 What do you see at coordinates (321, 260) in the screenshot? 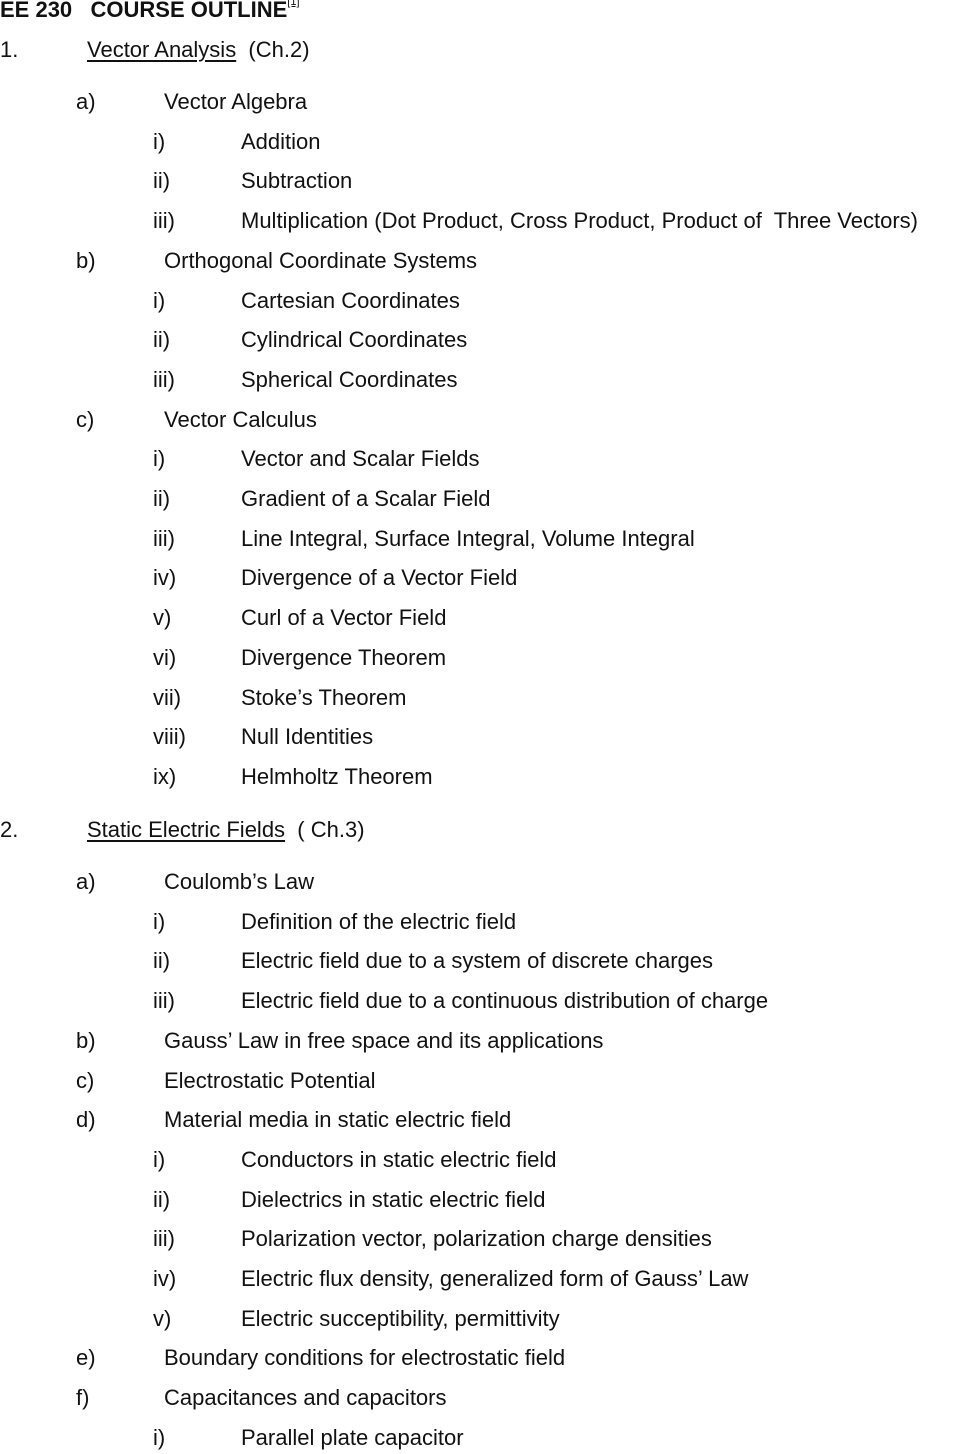
I see `outline-item-text: Orthogonal Coordinate Systems` at bounding box center [321, 260].